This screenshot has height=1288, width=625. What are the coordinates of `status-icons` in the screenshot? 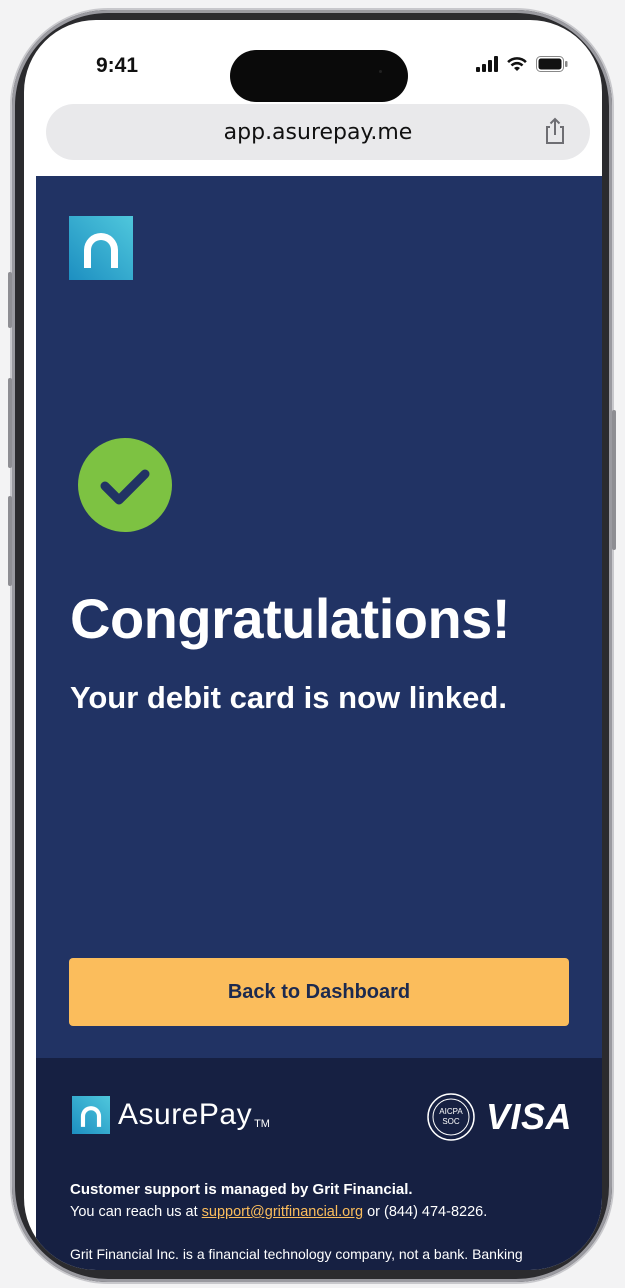 It's located at (522, 64).